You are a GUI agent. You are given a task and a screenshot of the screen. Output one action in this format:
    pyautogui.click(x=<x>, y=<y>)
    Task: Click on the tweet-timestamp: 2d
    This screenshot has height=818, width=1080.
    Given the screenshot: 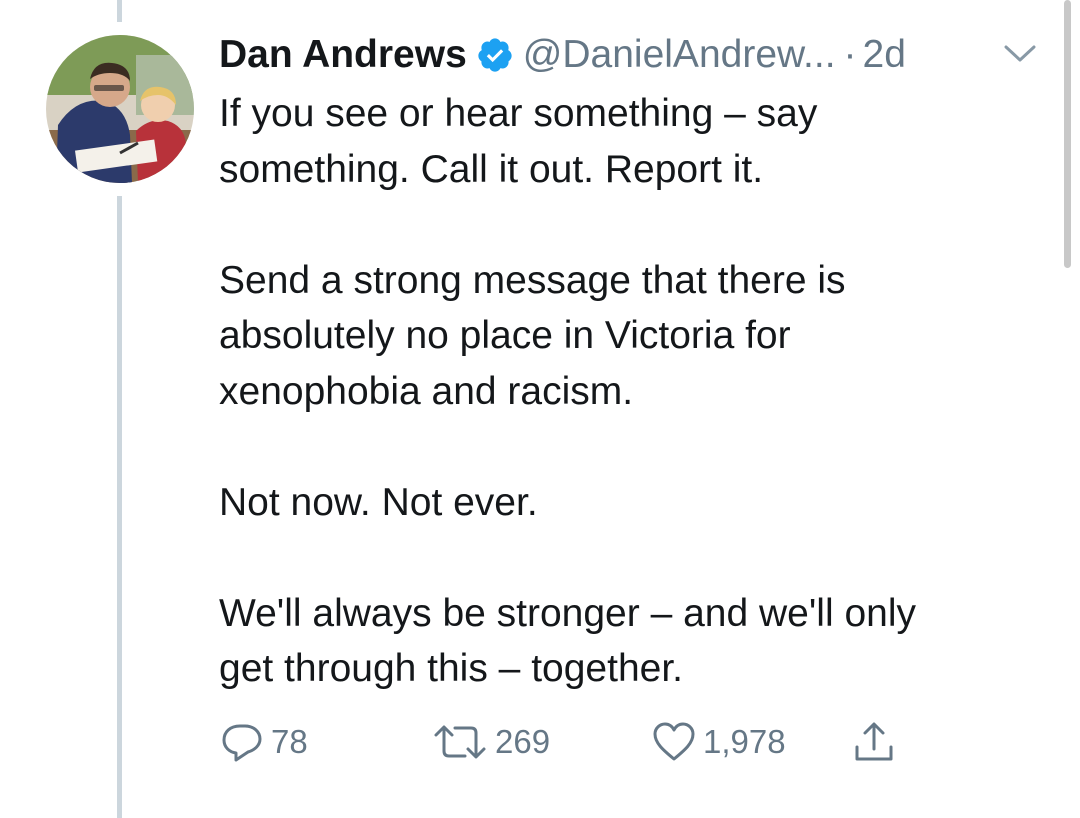 What is the action you would take?
    pyautogui.click(x=884, y=55)
    